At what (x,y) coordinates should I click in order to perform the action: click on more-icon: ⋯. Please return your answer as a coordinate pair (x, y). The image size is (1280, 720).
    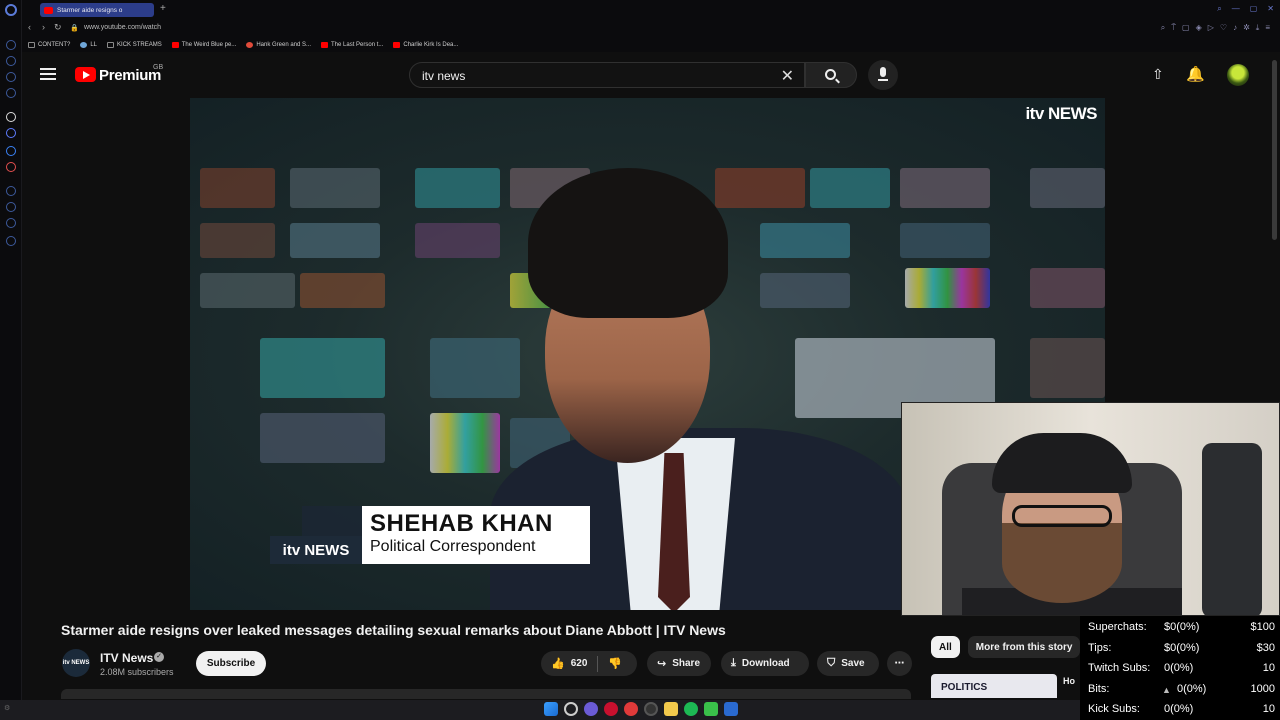
    Looking at the image, I should click on (899, 663).